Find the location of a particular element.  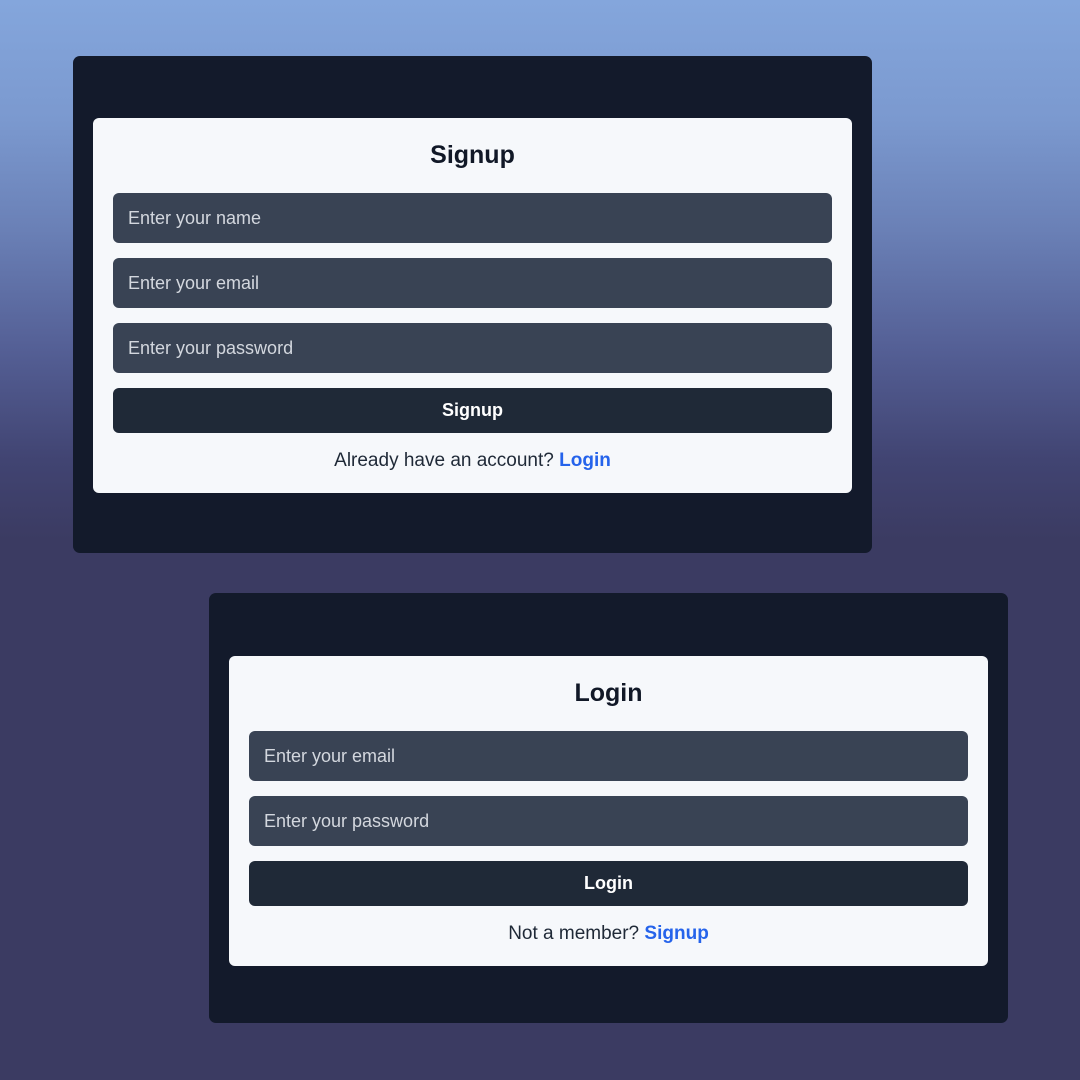

login-switch-row: Not a member? Signup is located at coordinates (608, 934).